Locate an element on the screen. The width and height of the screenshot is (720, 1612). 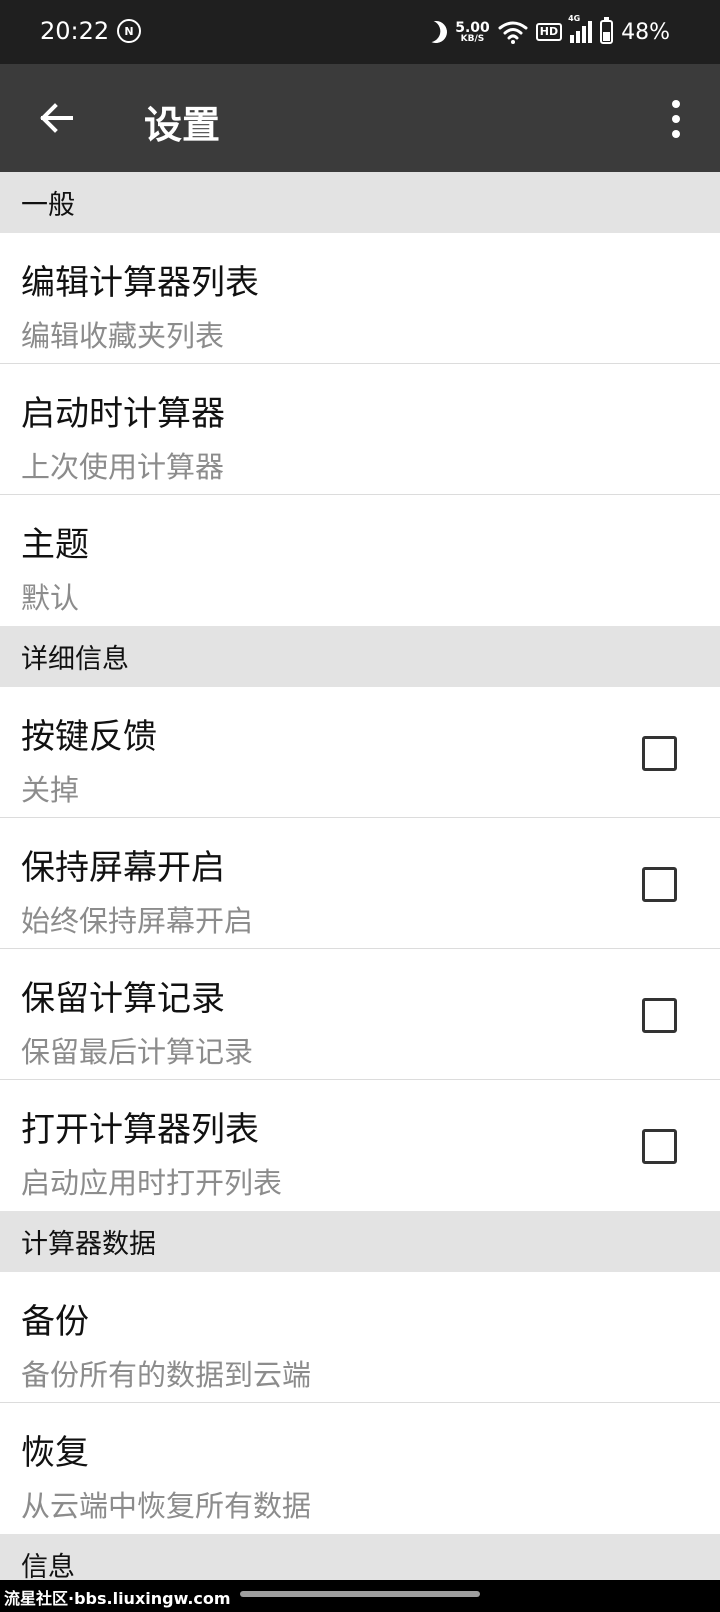
nfc-off-icon: N is located at coordinates (129, 31).